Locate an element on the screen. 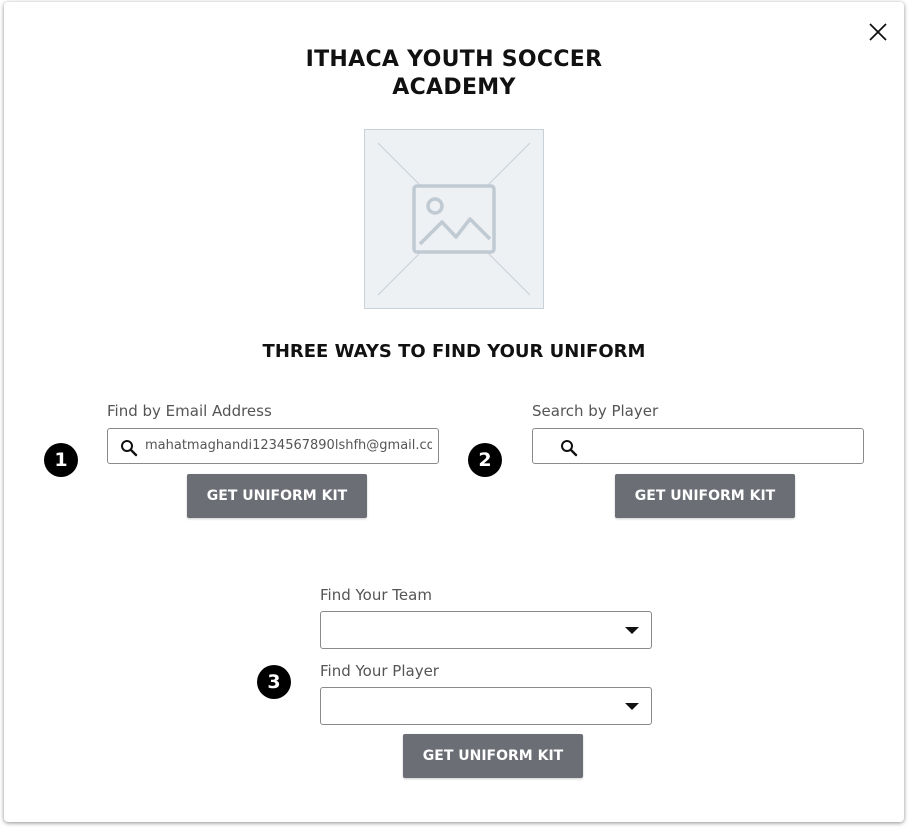 The image size is (908, 828). player-search-input is located at coordinates (698, 446).